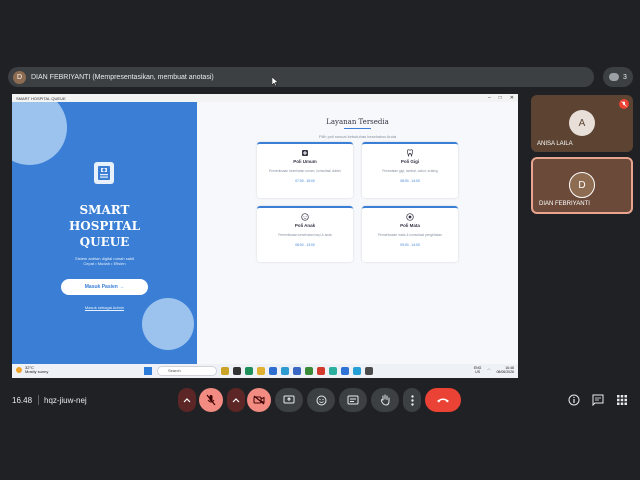 The image size is (640, 480). I want to click on weather-text: Mostly sunny, so click(37, 371).